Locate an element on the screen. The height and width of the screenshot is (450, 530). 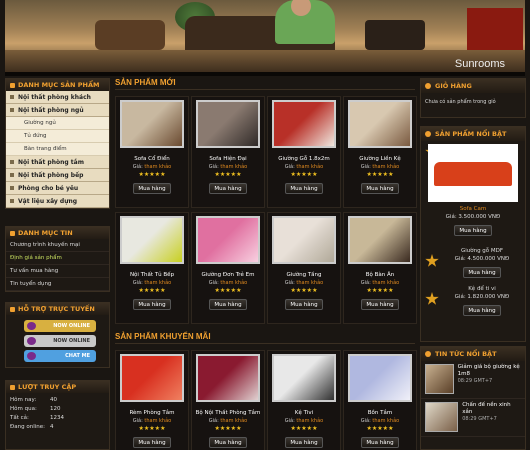
product-name: Kệ Tivi is located at coordinates (304, 413).